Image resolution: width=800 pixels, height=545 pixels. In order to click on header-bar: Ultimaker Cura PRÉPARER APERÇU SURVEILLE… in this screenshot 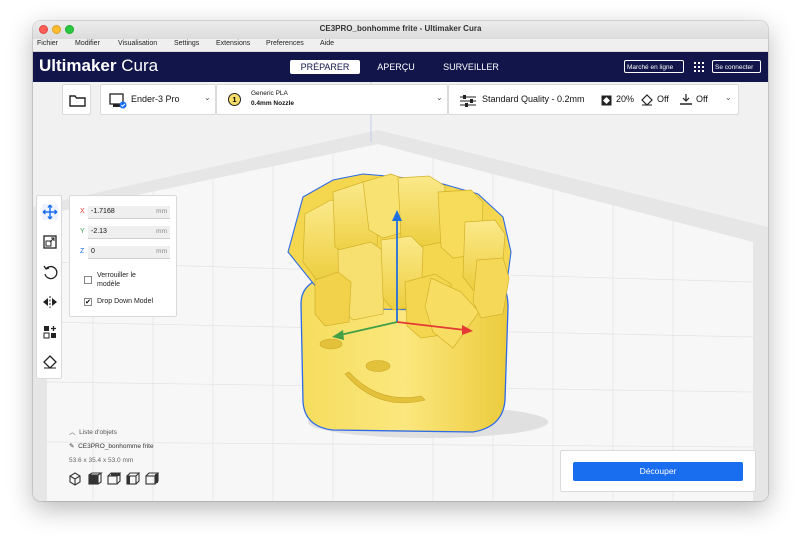, I will do `click(400, 67)`.